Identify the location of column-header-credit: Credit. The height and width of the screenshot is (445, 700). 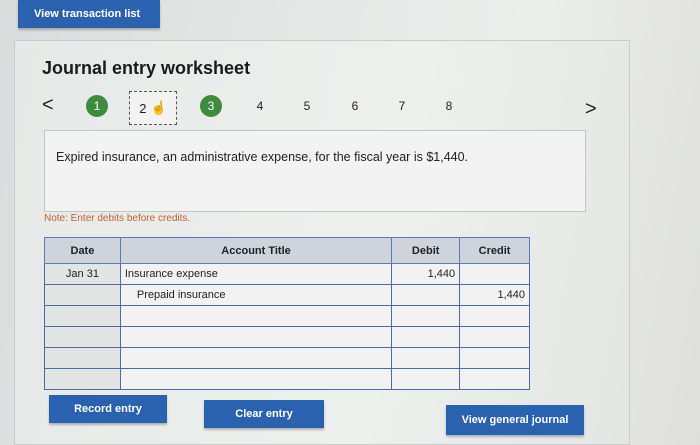
(494, 250).